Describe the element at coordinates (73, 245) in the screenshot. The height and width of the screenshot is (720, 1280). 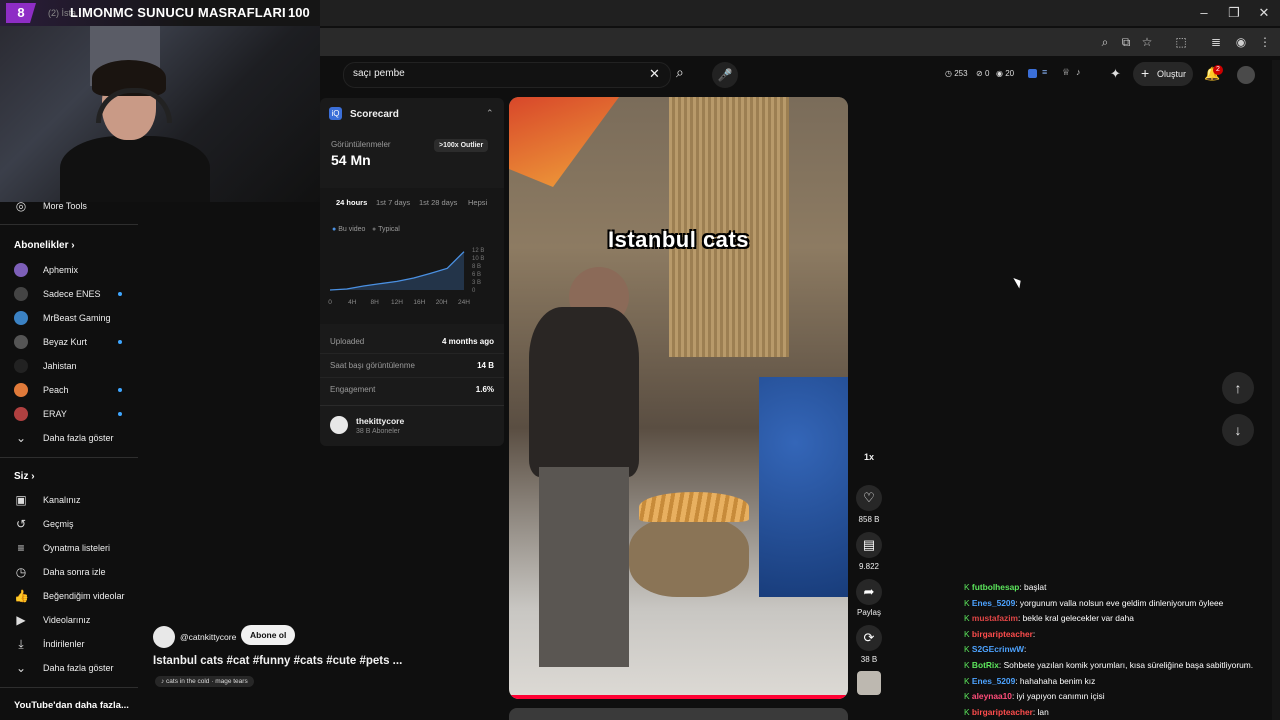
I see `chevron-right-icon: ›` at that location.